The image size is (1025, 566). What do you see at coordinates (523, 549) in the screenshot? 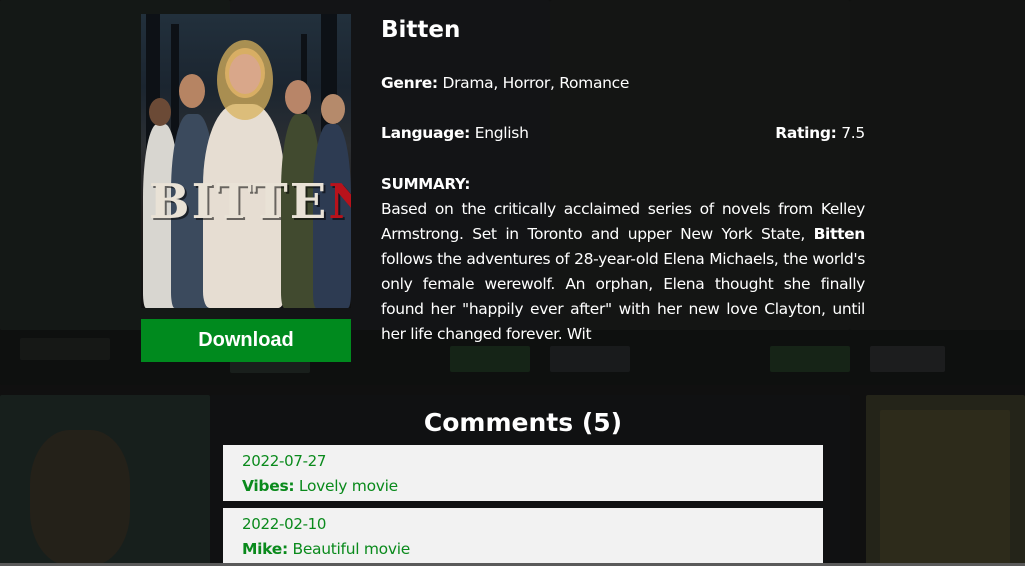
I see `comment-body: Mike: Beautiful movie` at bounding box center [523, 549].